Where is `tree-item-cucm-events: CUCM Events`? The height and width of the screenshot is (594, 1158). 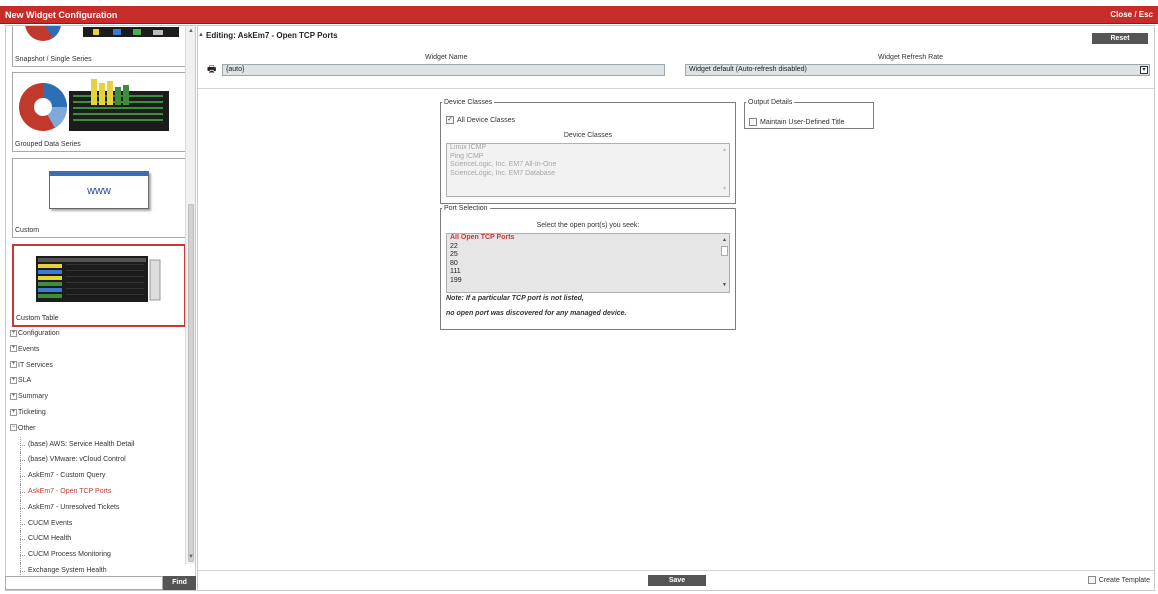 tree-item-cucm-events: CUCM Events is located at coordinates (98, 523).